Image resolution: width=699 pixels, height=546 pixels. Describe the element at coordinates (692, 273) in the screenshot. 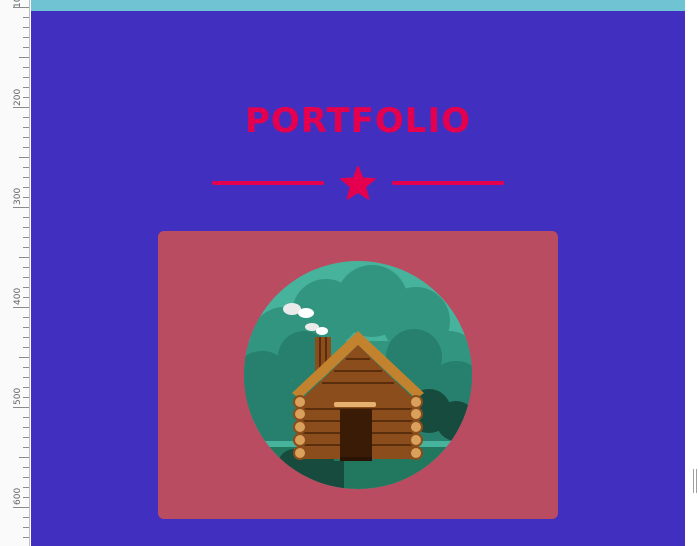

I see `right-gutter` at that location.